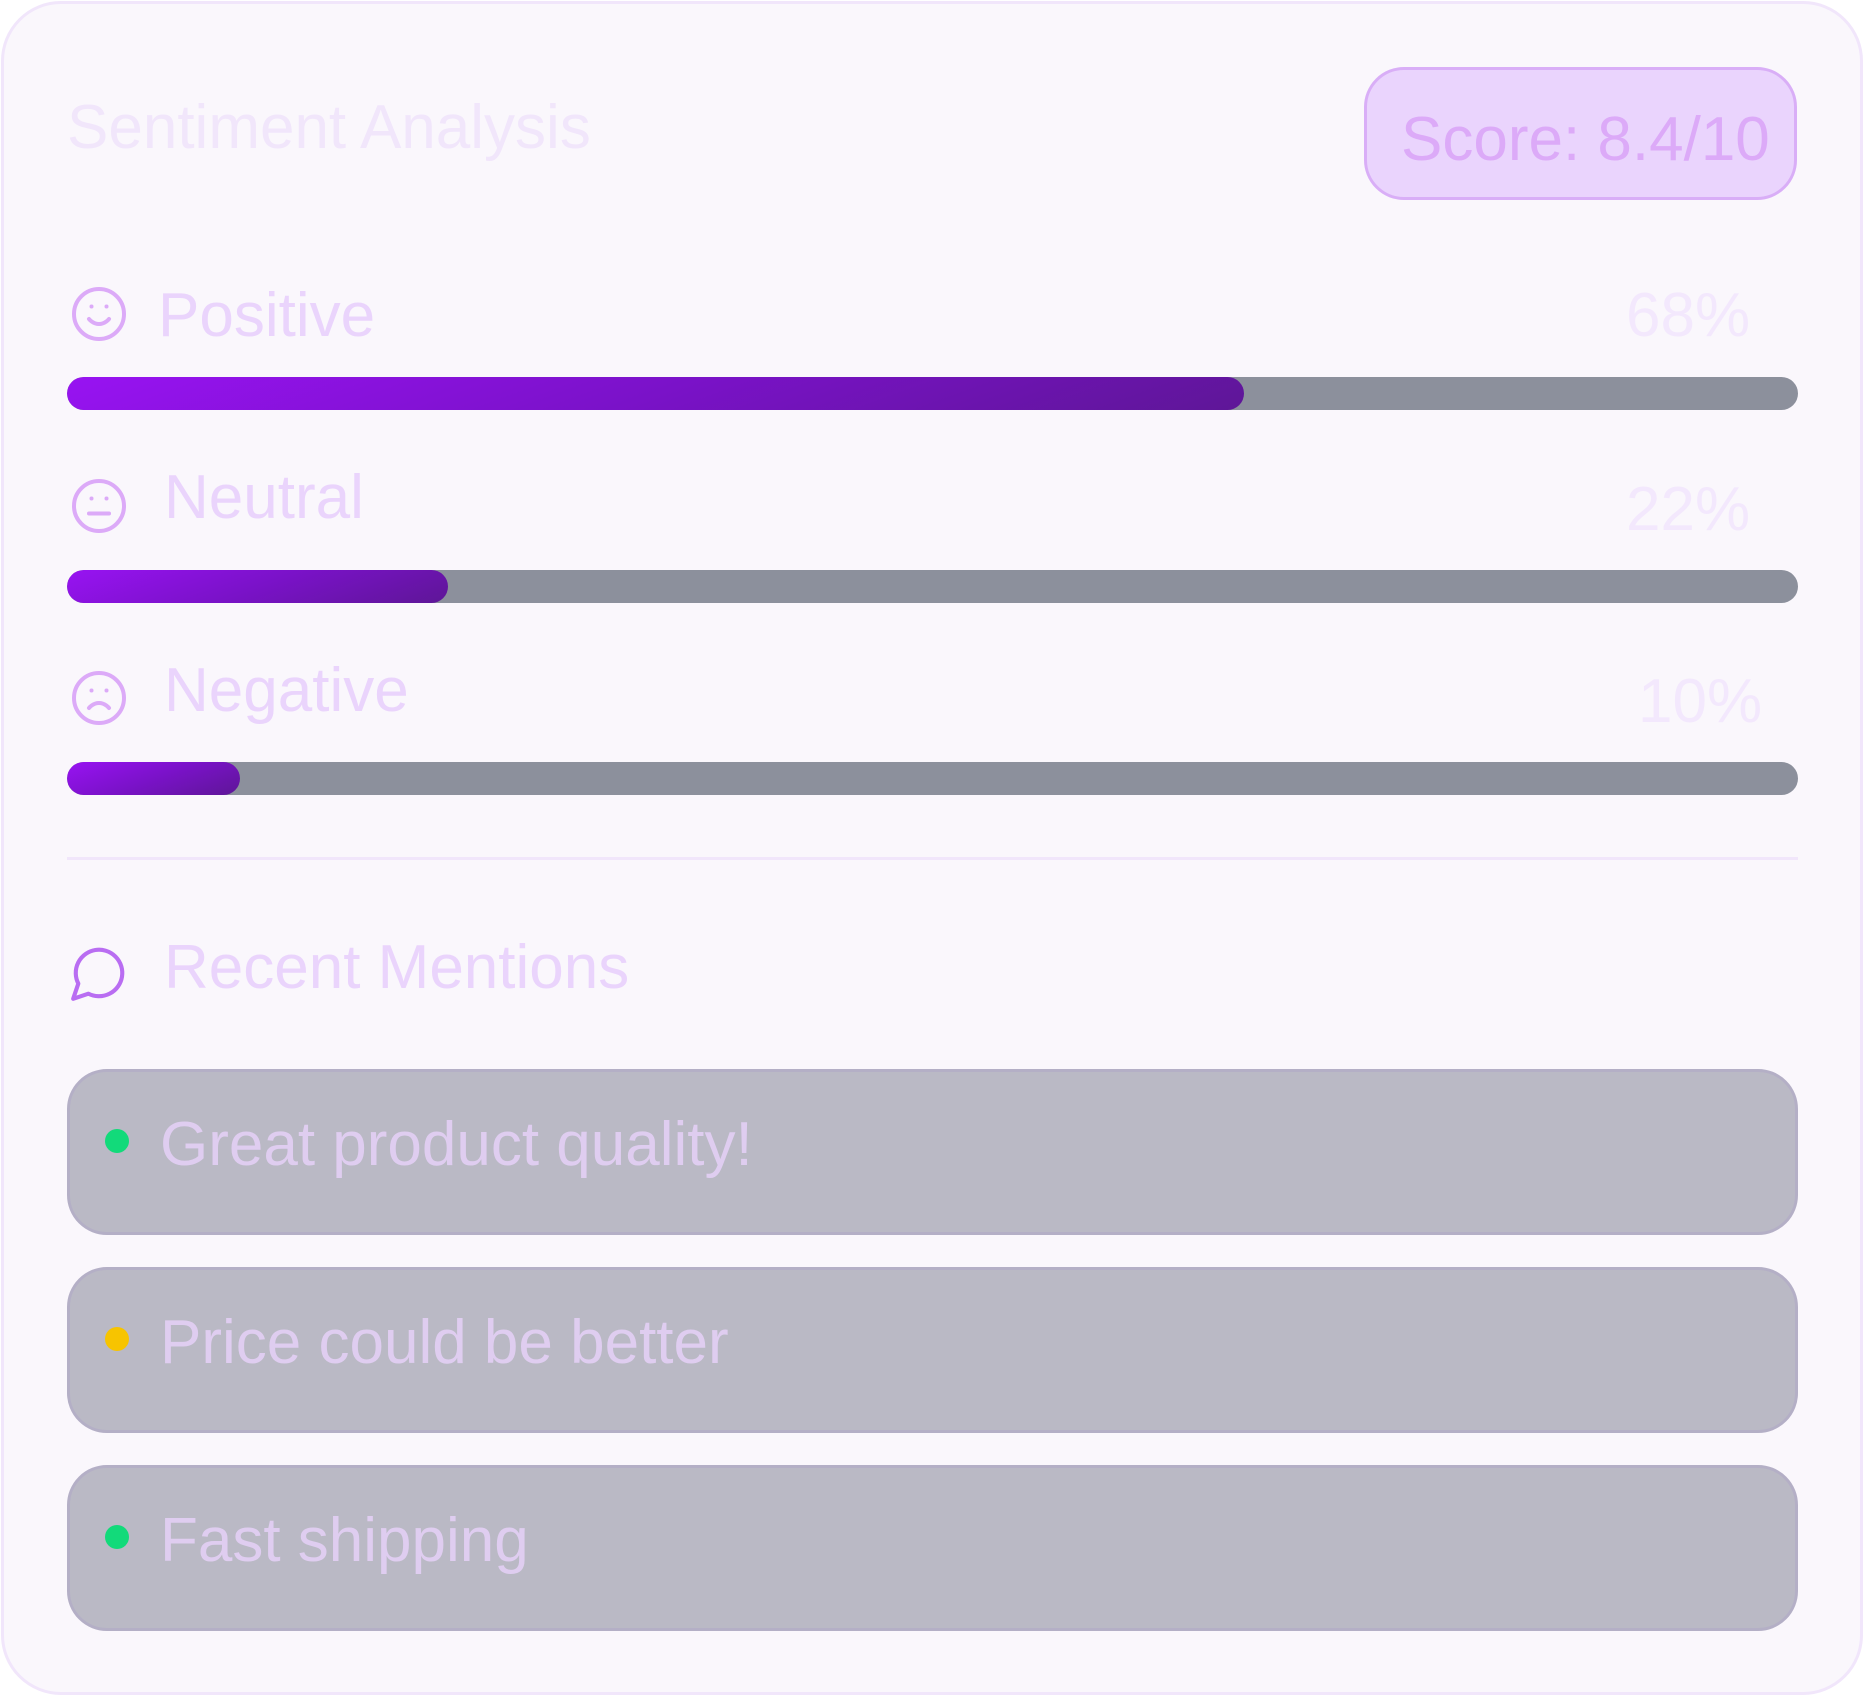 The width and height of the screenshot is (1866, 1700). I want to click on sentiment-percent-positive: 68%, so click(1688, 315).